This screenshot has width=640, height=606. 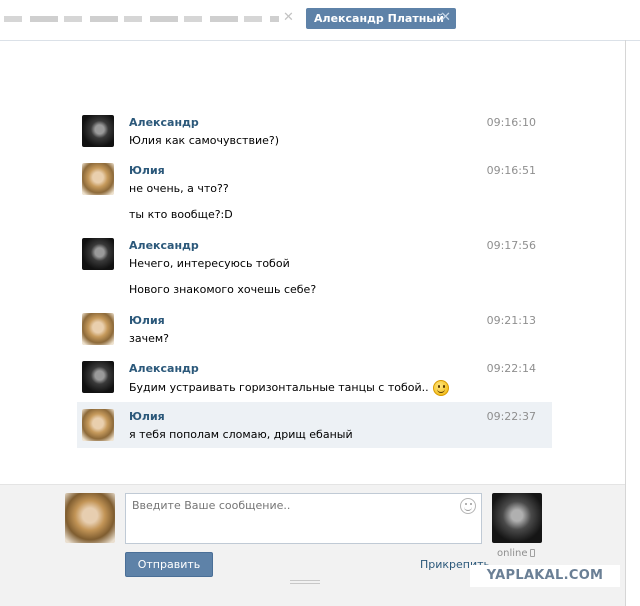 I want to click on peer-status: online, so click(x=516, y=553).